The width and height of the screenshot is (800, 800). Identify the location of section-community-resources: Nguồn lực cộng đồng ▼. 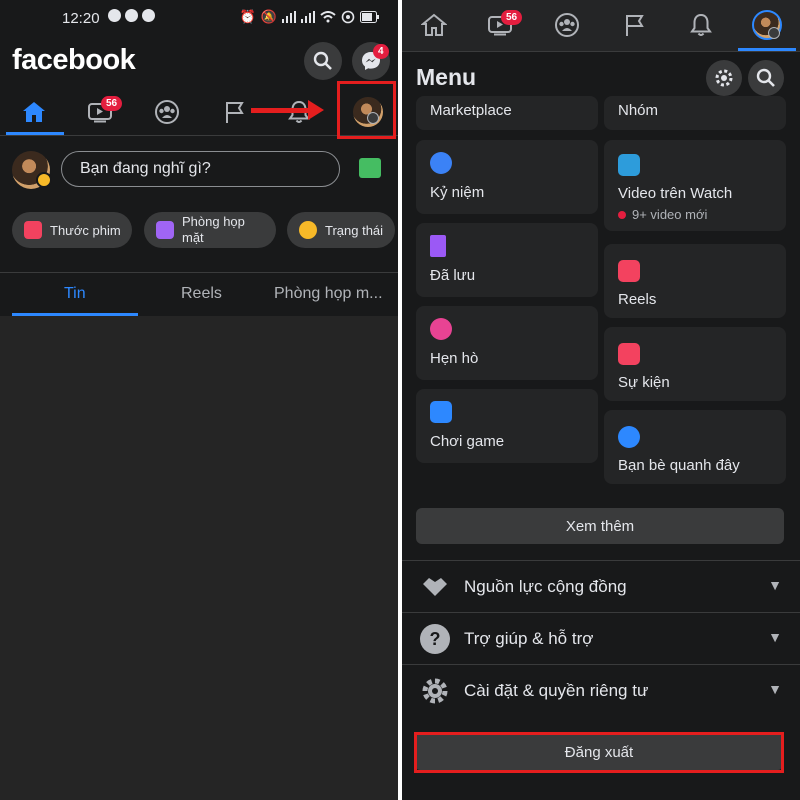
(601, 586).